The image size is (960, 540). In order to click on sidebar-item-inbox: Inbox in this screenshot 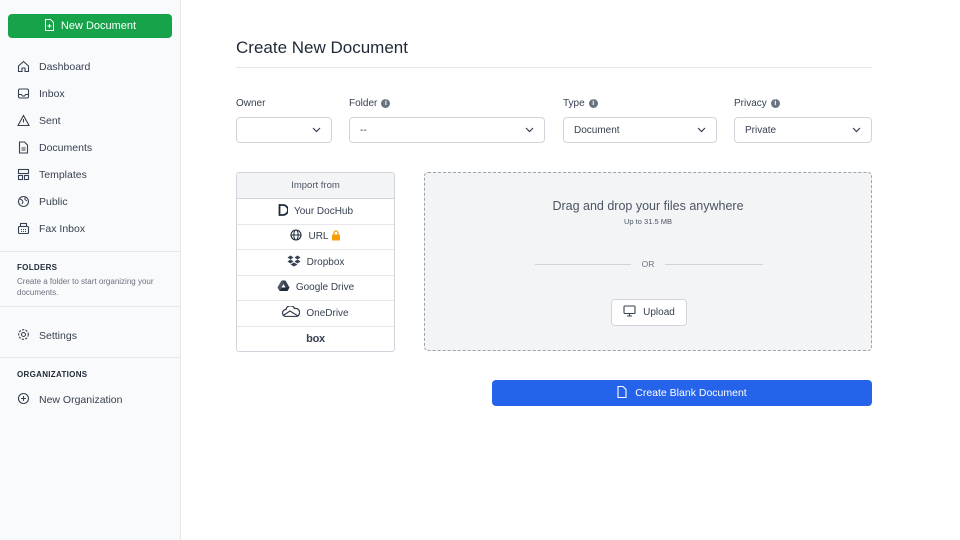, I will do `click(90, 93)`.